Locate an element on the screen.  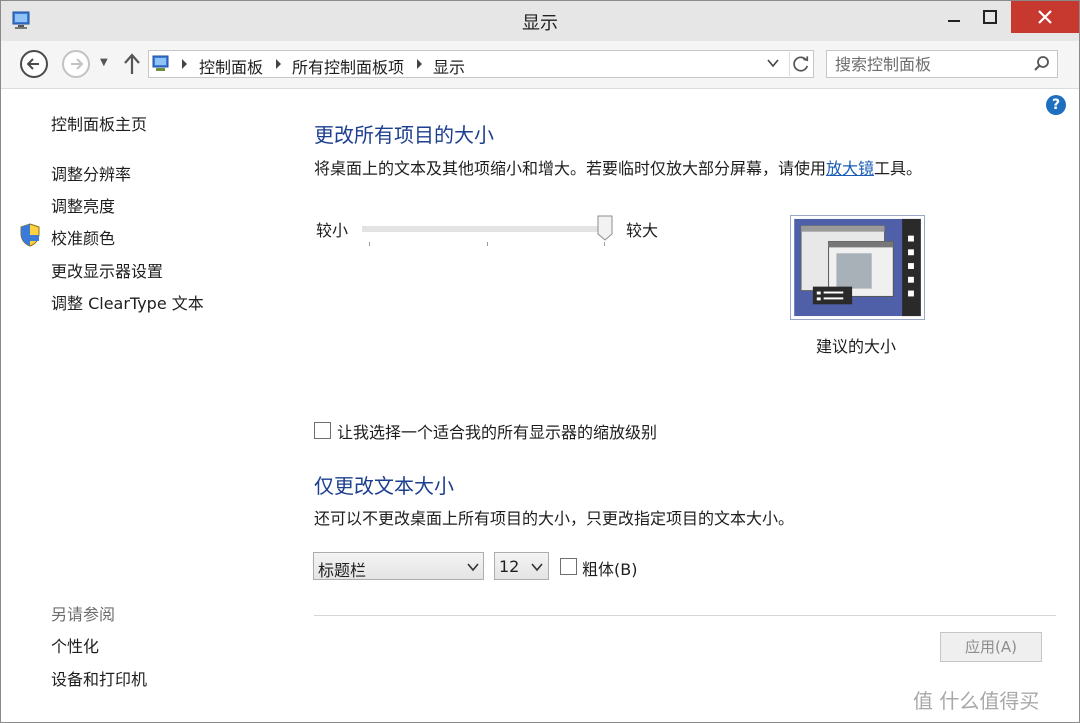
forward-button is located at coordinates (76, 64).